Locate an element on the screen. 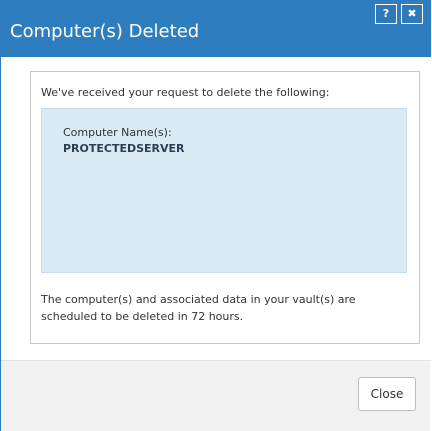  close-icon: ✖ is located at coordinates (412, 14).